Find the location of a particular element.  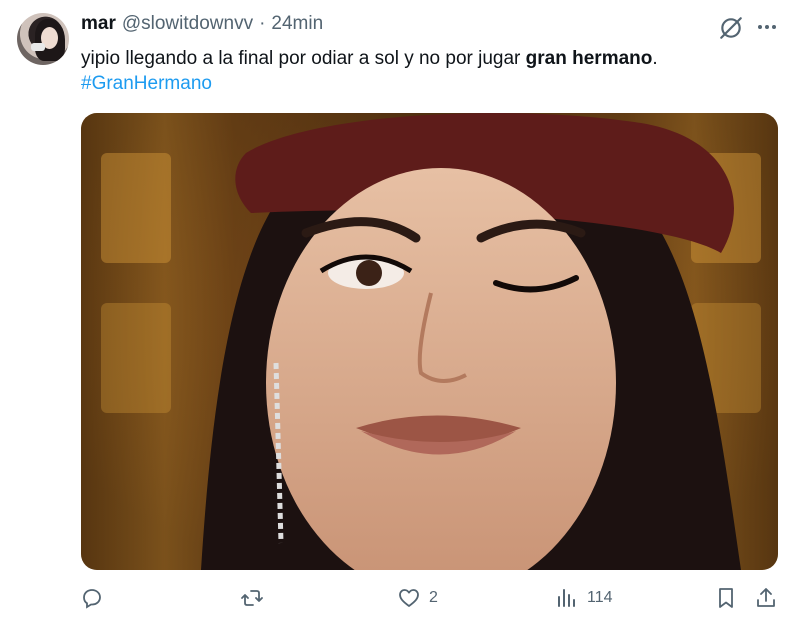

user-handle: @slowitdownvv is located at coordinates (187, 24).